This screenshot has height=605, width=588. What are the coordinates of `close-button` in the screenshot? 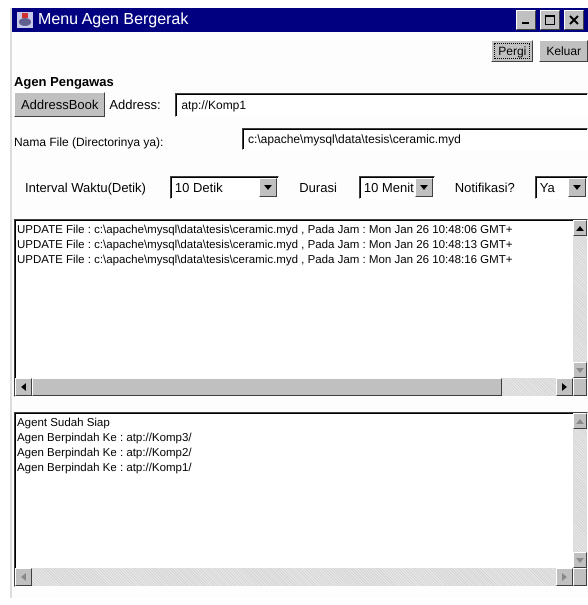 It's located at (574, 20).